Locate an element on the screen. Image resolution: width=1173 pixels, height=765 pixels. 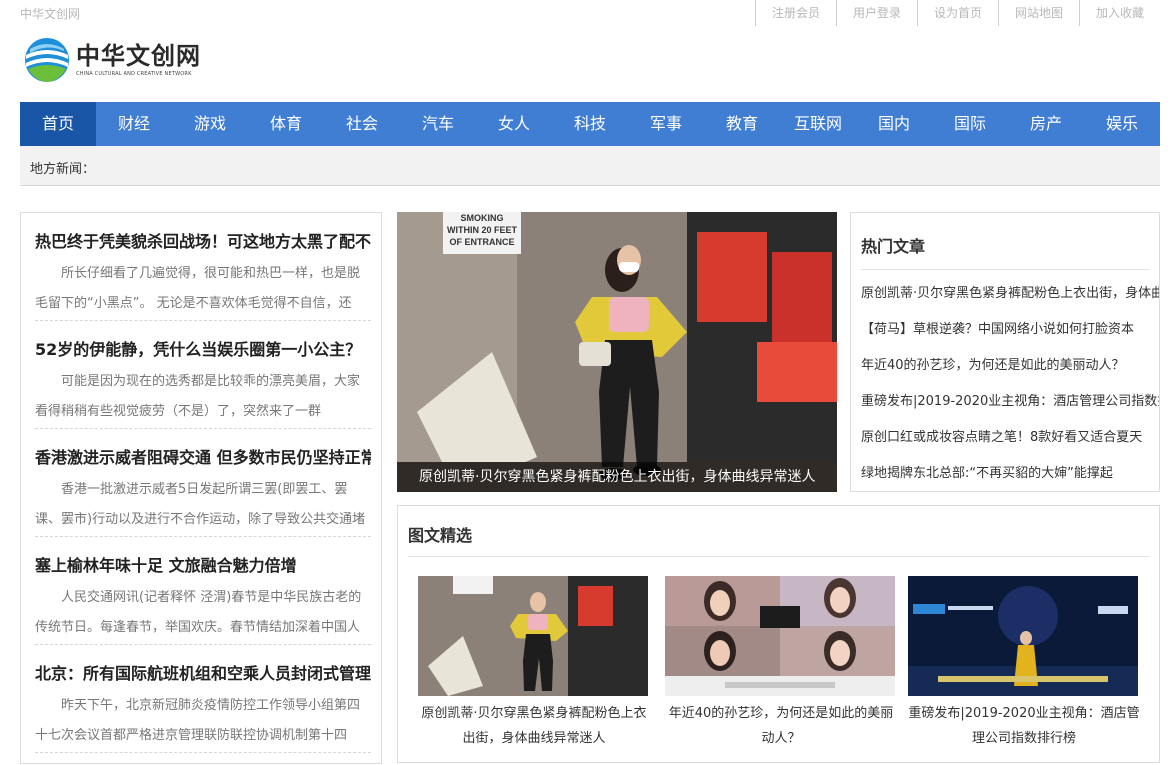
hot-article-item: 年近40的孙艺珍，为何还是如此的美丽动人？ is located at coordinates (1010, 366).